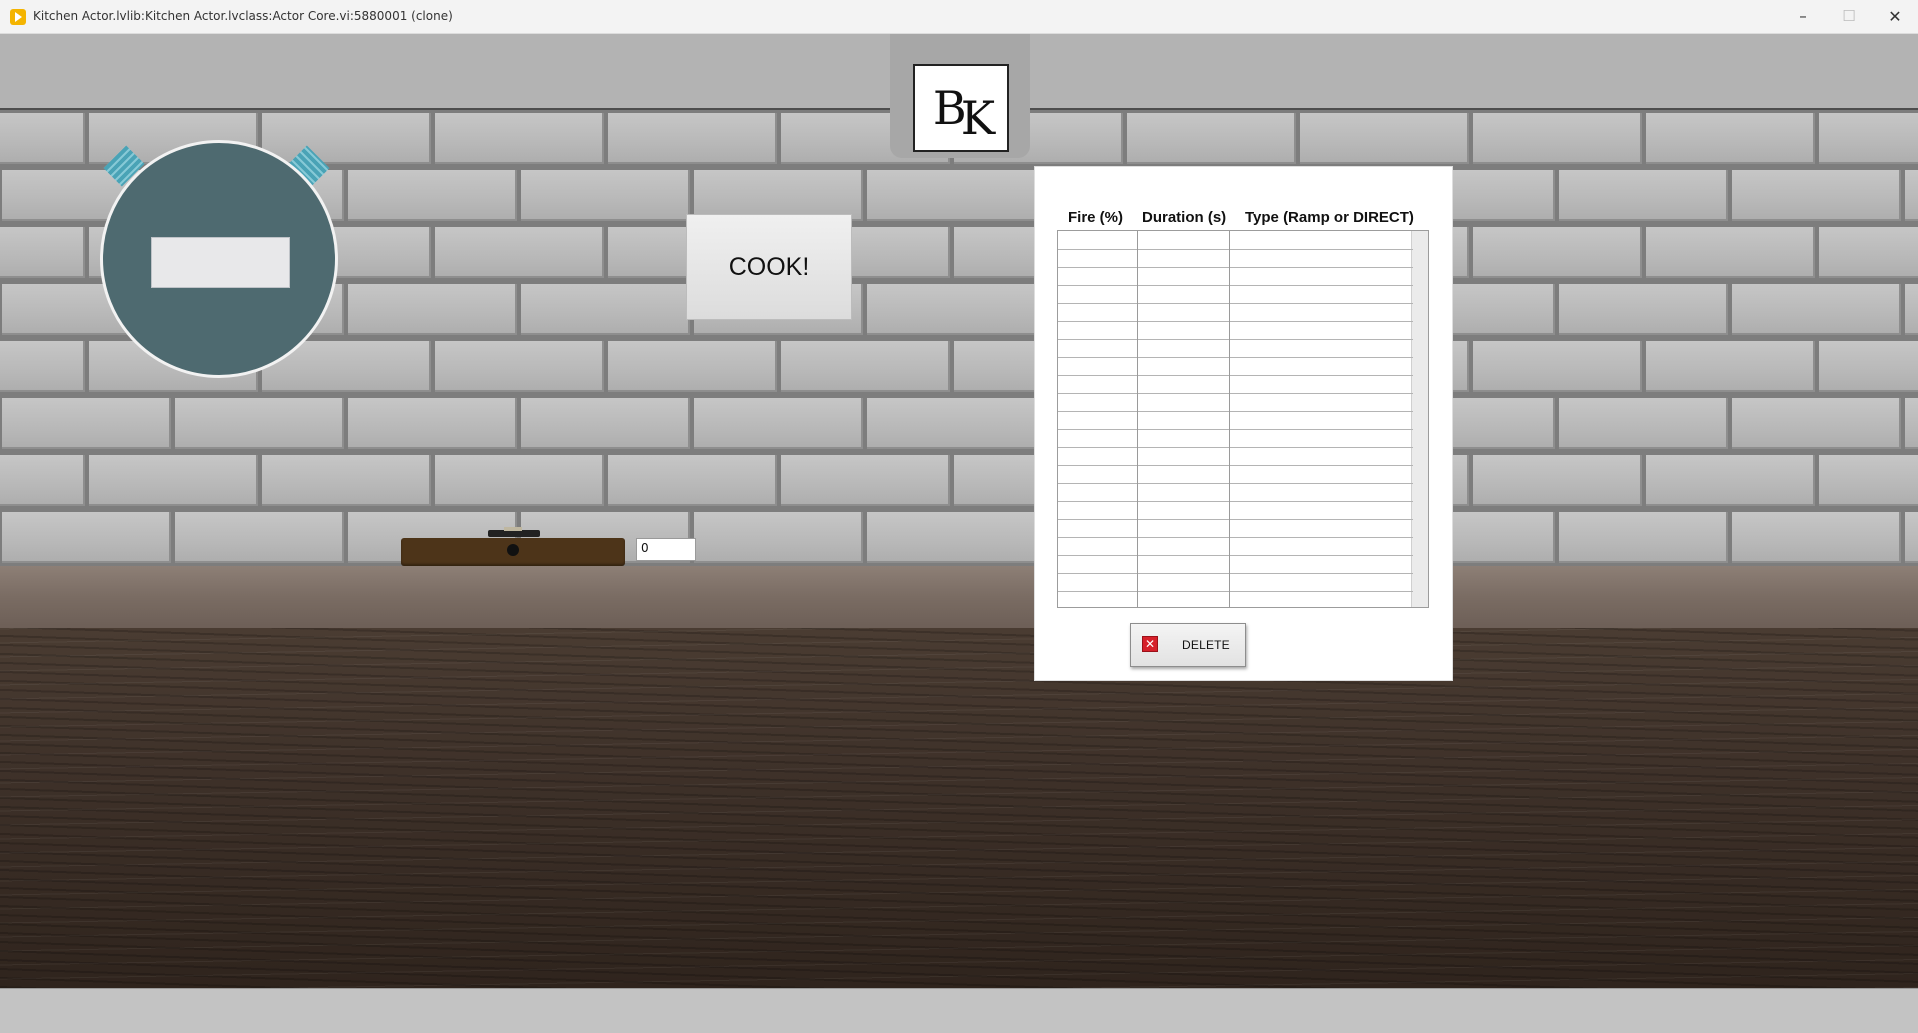 The height and width of the screenshot is (1033, 1918). What do you see at coordinates (769, 267) in the screenshot?
I see `cook-button: COOK!` at bounding box center [769, 267].